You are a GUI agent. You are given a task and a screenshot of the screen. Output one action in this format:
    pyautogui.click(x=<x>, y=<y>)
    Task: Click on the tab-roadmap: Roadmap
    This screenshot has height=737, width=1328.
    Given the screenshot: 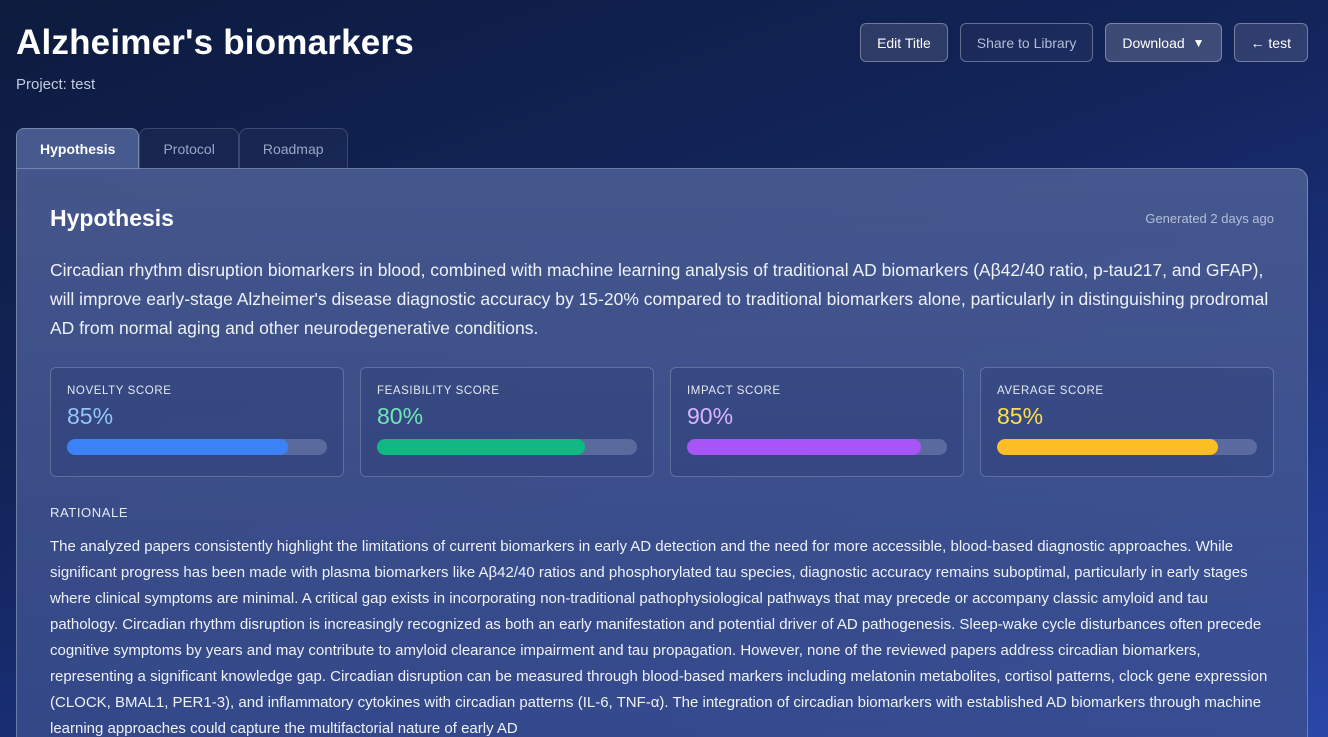 What is the action you would take?
    pyautogui.click(x=293, y=148)
    